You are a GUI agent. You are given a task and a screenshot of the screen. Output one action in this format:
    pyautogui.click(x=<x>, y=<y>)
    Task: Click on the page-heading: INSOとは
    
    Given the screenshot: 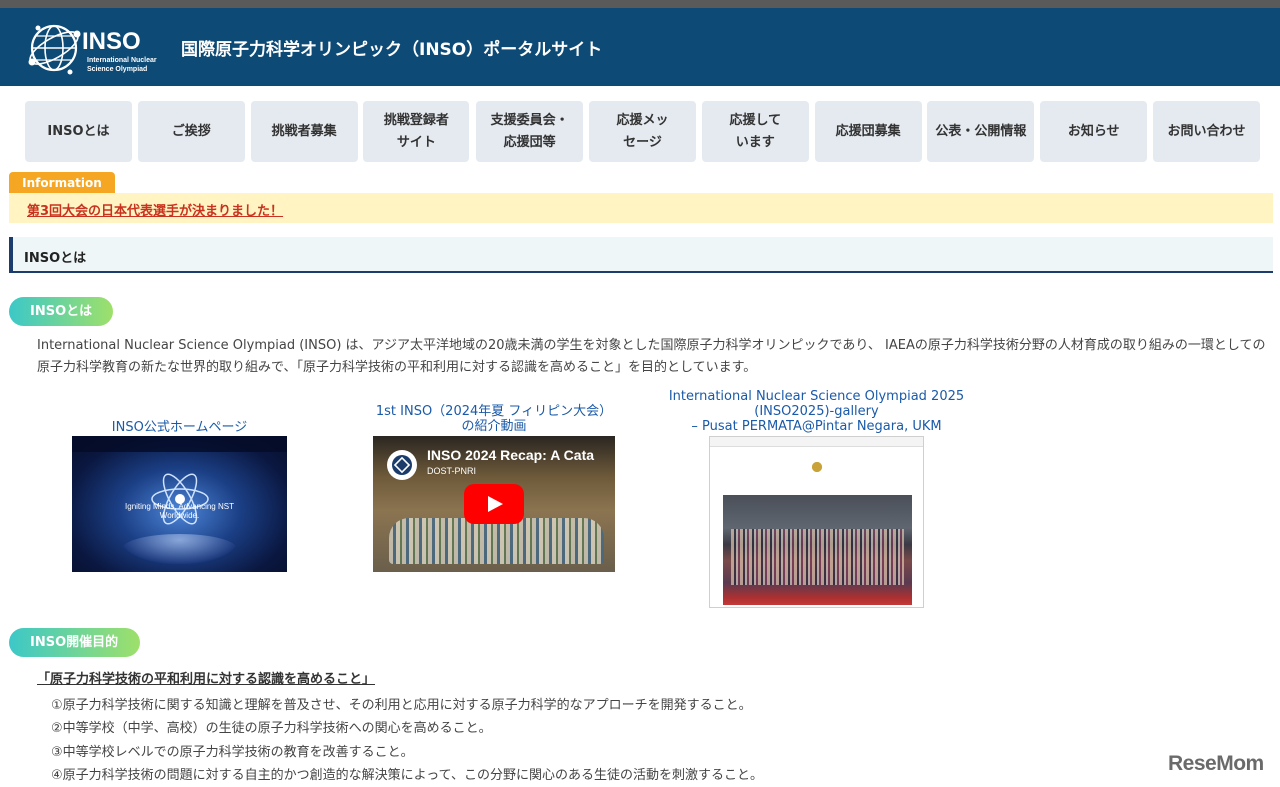 What is the action you would take?
    pyautogui.click(x=55, y=258)
    